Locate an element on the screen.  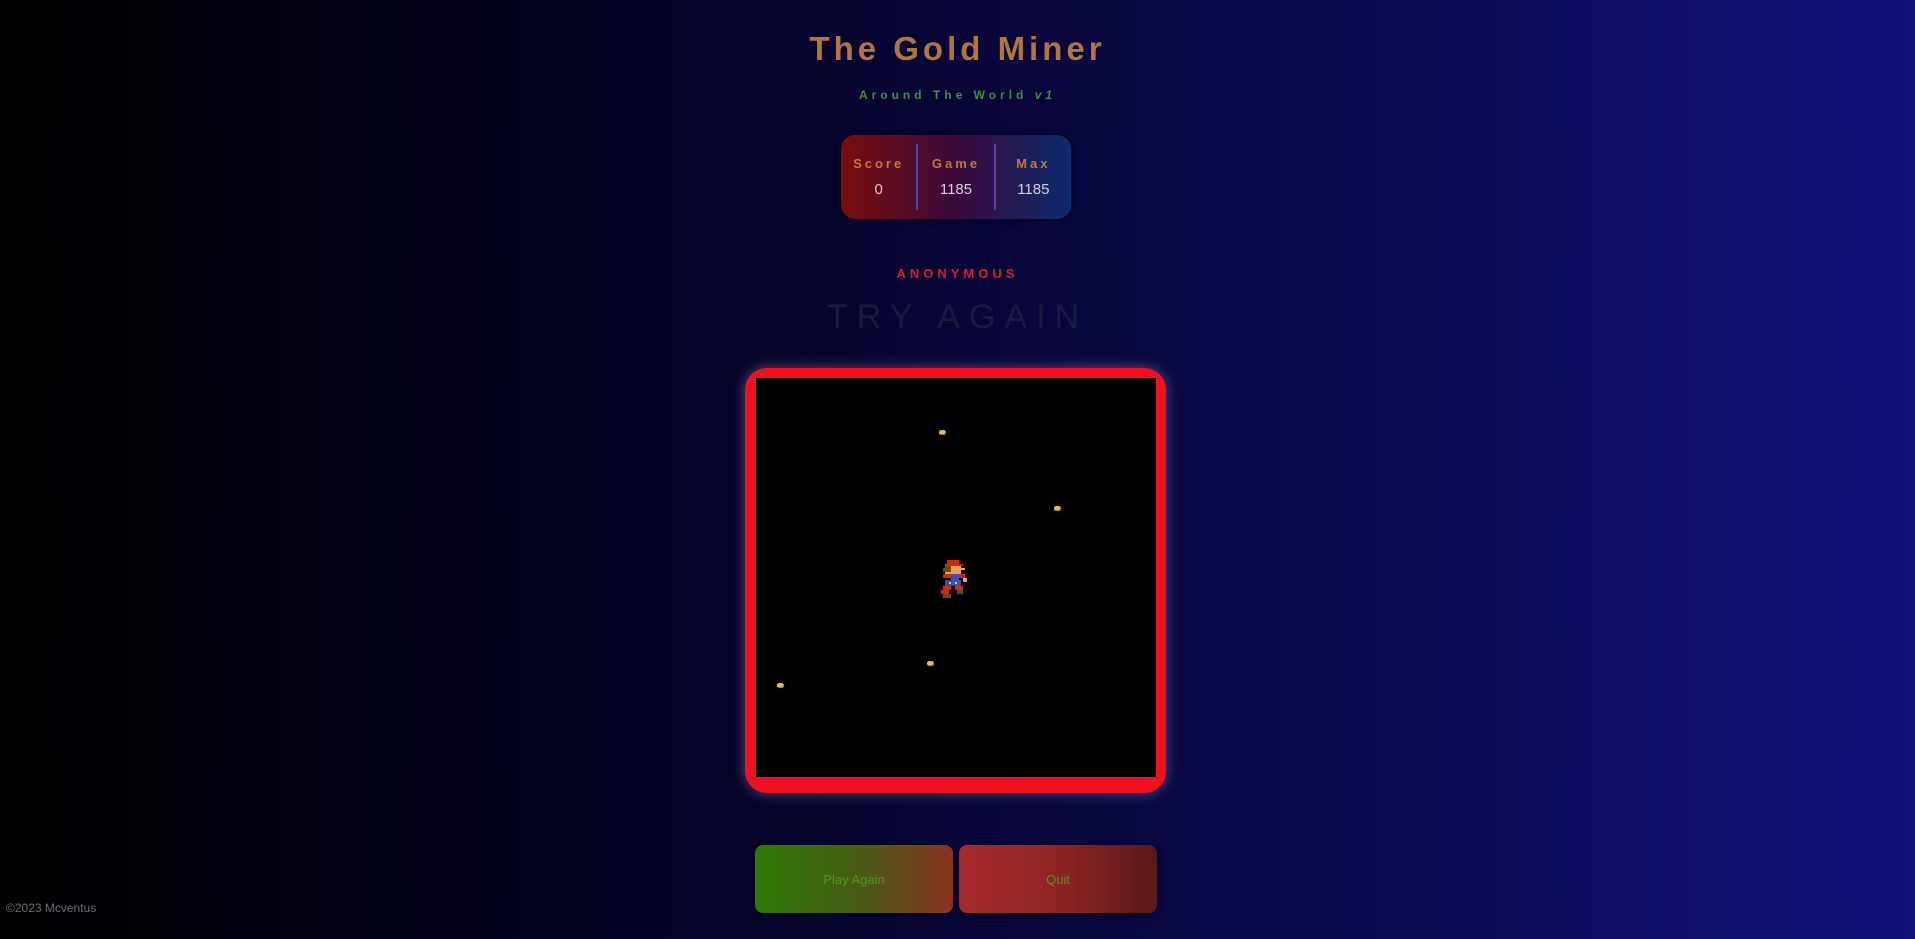
copyright-footer: ©2023 Mcventus is located at coordinates (51, 908).